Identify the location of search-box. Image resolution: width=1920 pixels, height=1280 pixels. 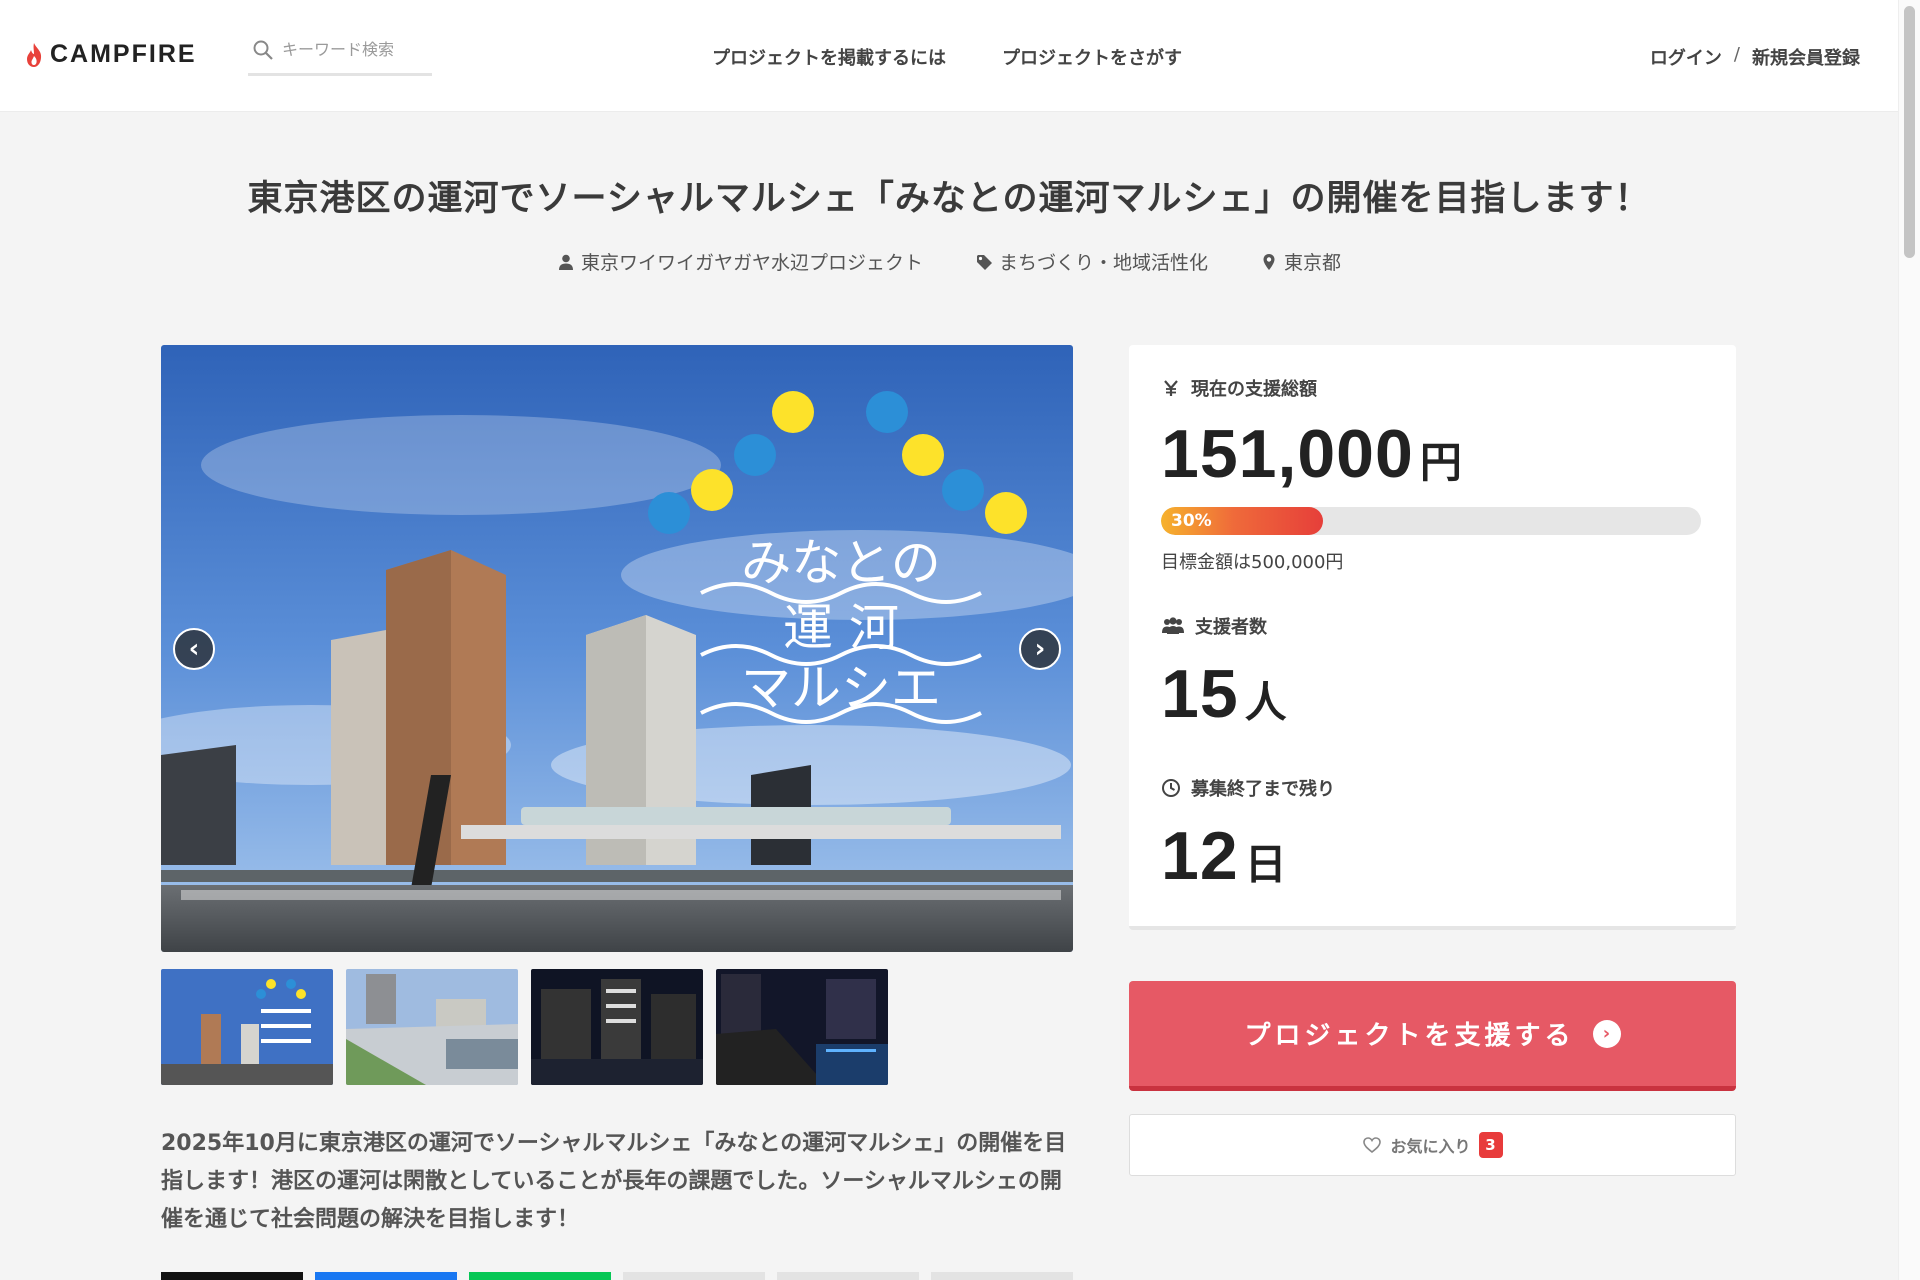
(340, 56).